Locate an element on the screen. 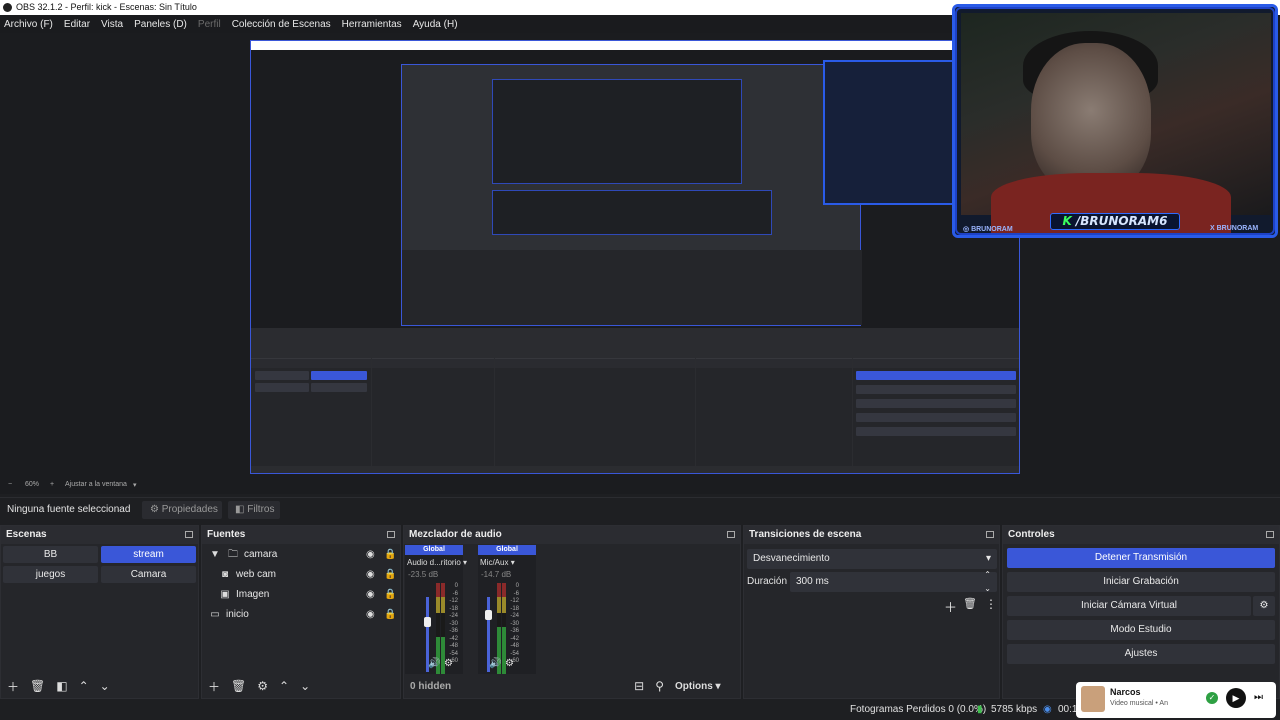  zoom-fit-select: Ajustar a la ventana is located at coordinates (96, 484).